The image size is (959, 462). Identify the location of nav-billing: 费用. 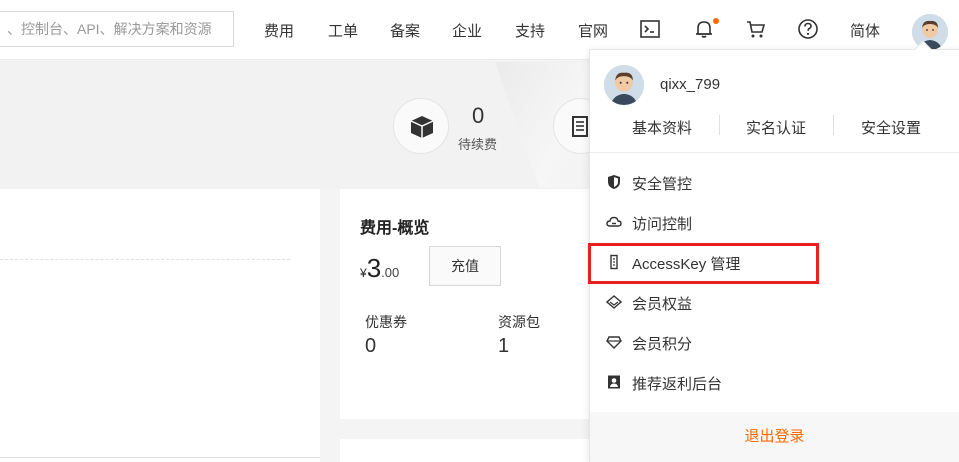
(279, 30).